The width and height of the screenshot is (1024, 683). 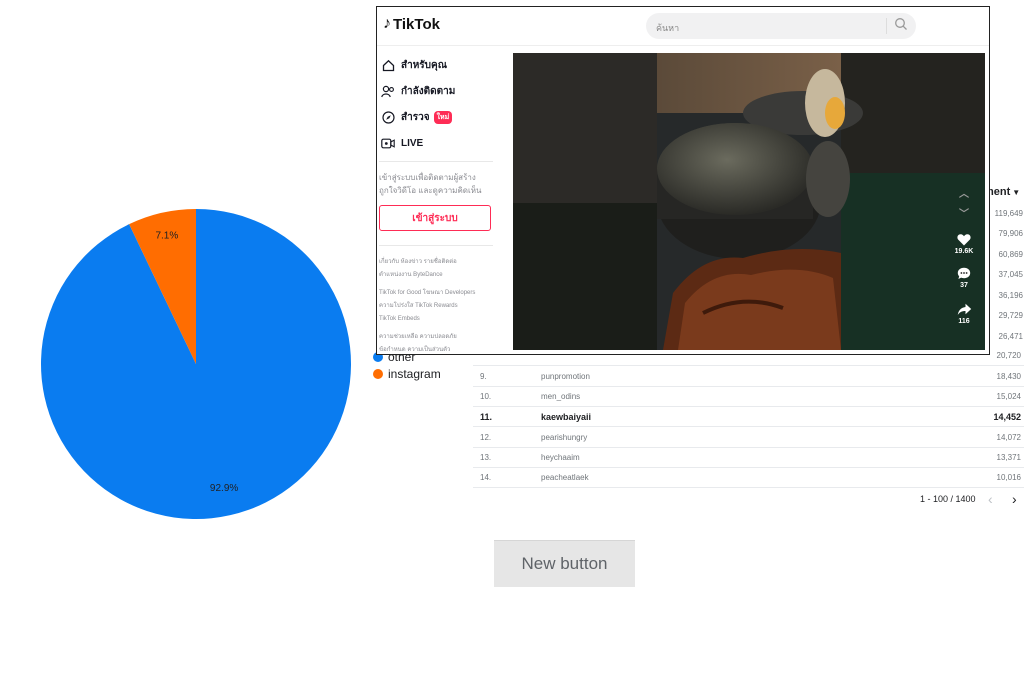 I want to click on row-index: 13., so click(x=486, y=457).